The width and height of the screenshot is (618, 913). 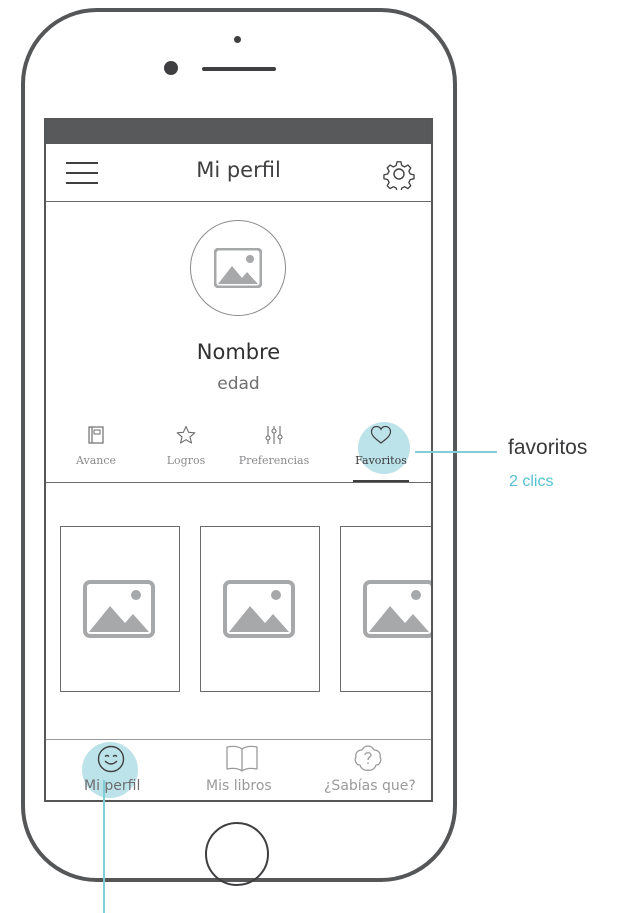 I want to click on nav-label: ¿Sabías que?, so click(x=370, y=786).